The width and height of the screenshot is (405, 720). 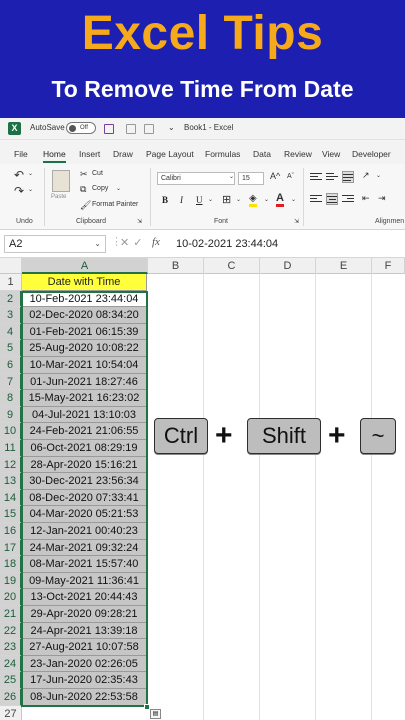 What do you see at coordinates (11, 299) in the screenshot?
I see `row-header: 2` at bounding box center [11, 299].